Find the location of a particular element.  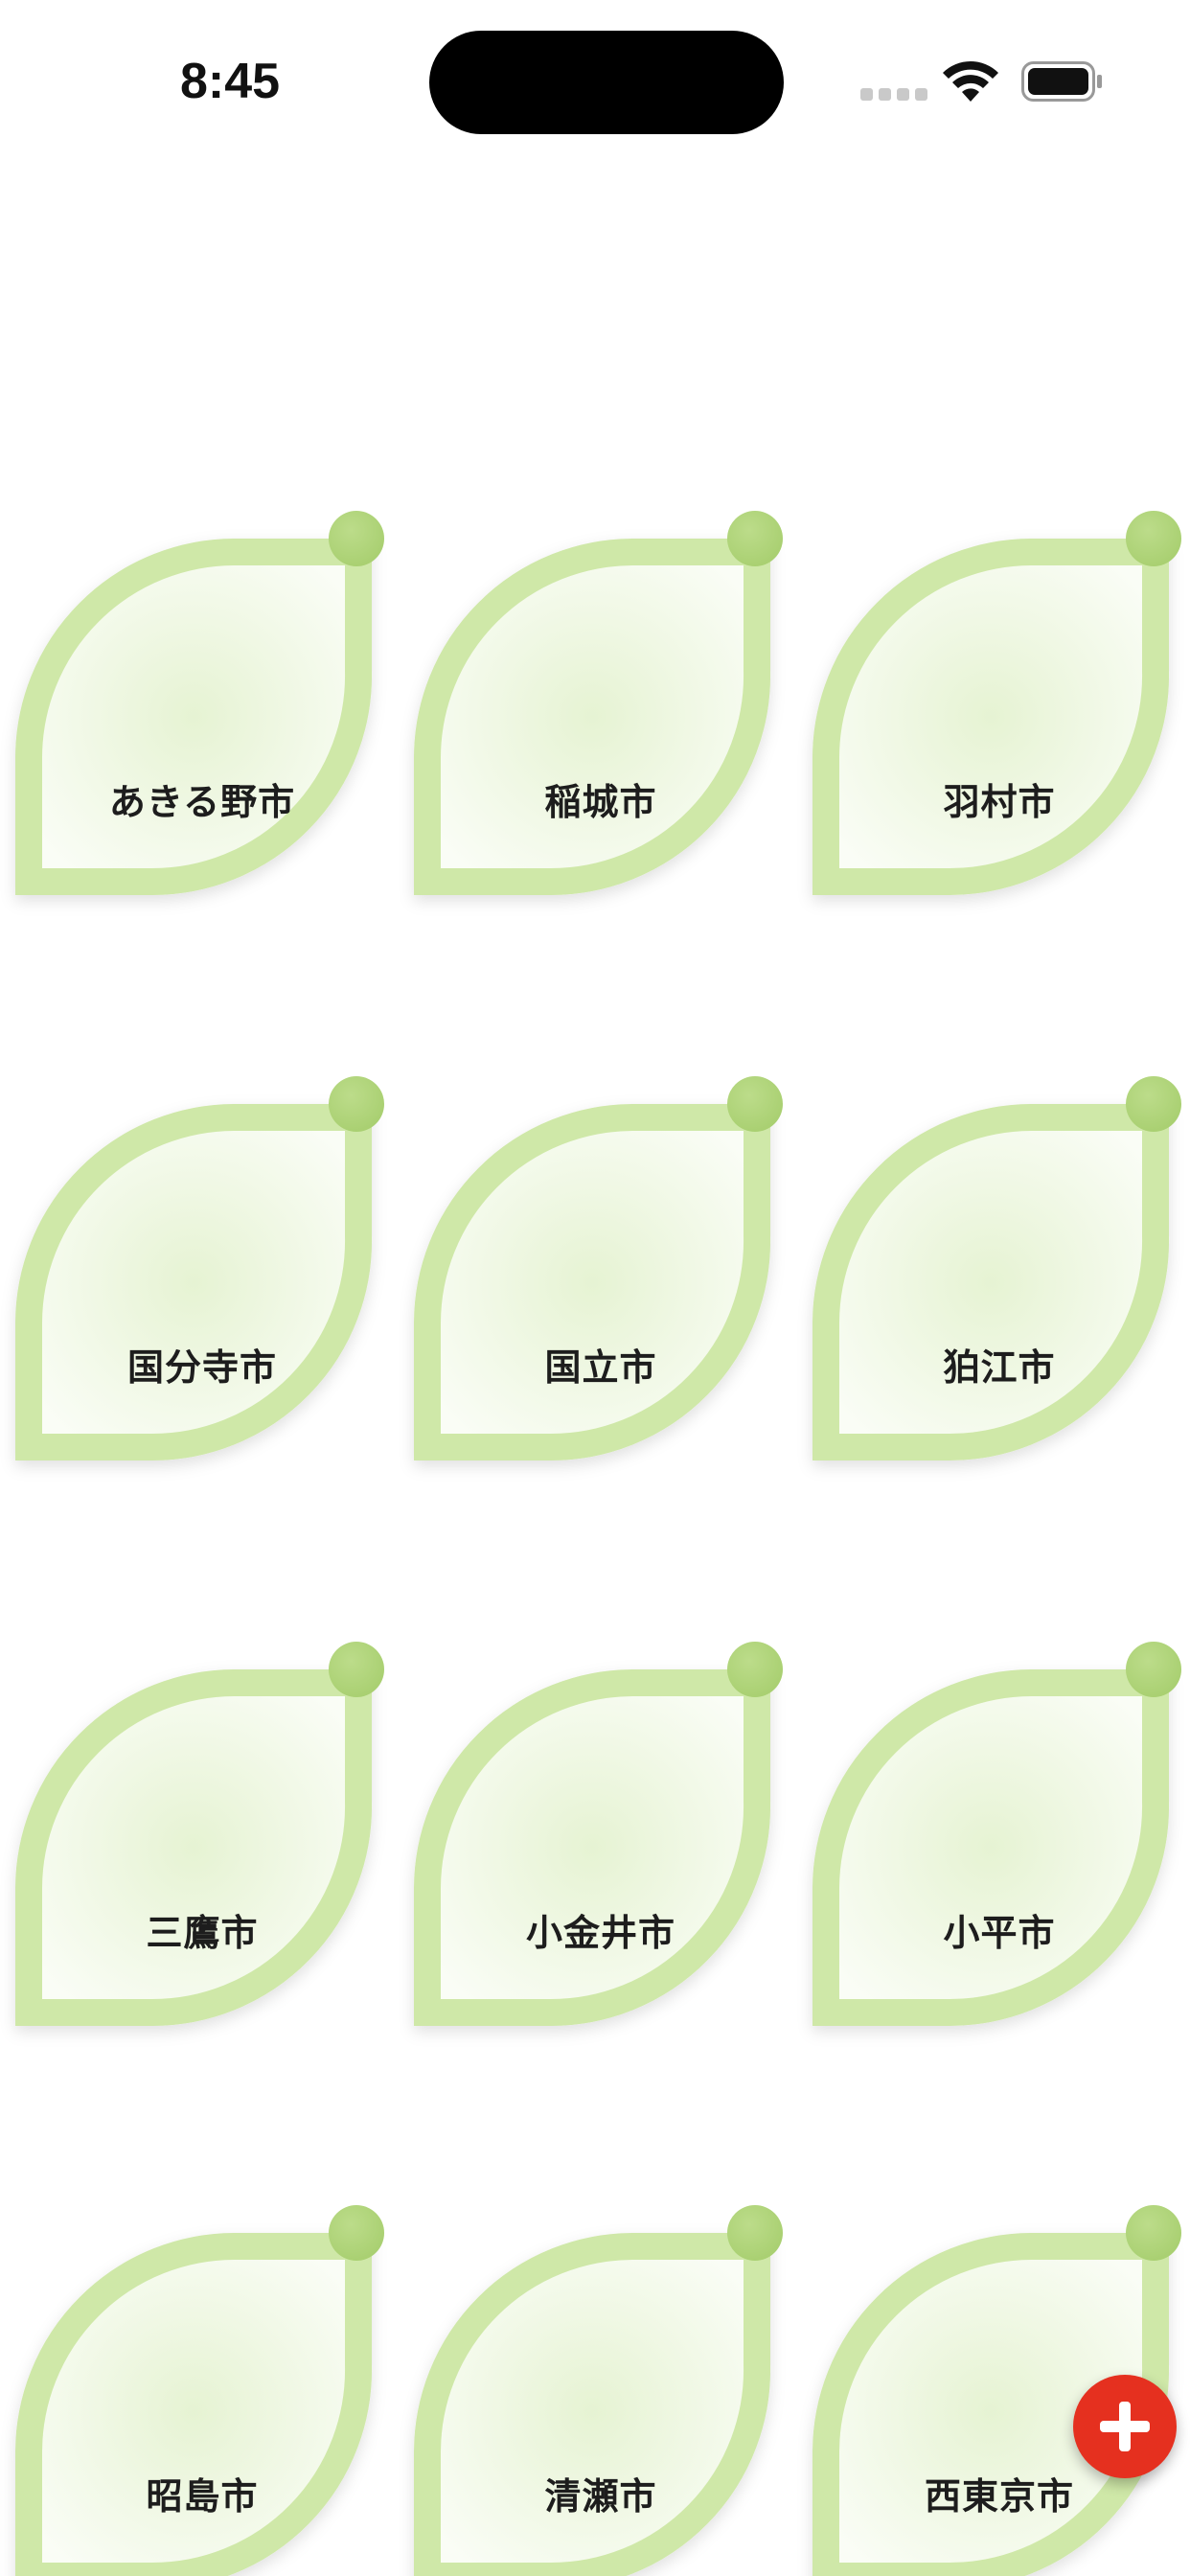

add-button is located at coordinates (1125, 2426).